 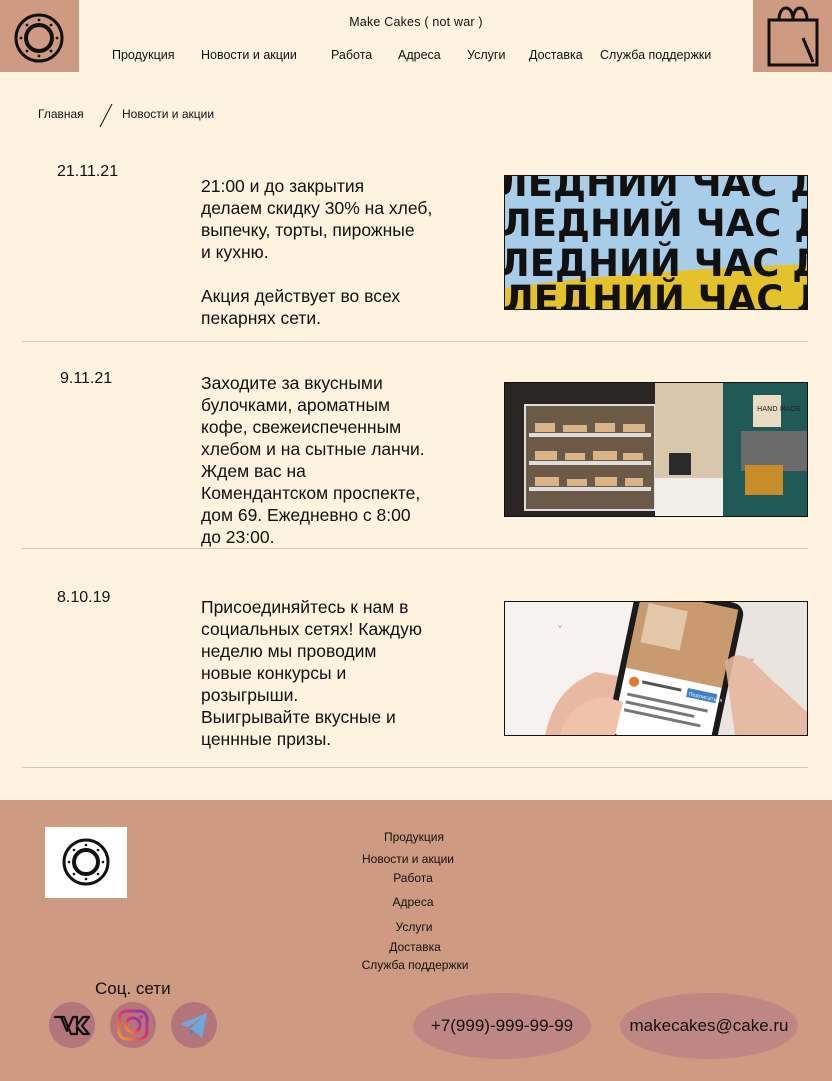 What do you see at coordinates (249, 55) in the screenshot?
I see `nav-news: Новости и акции` at bounding box center [249, 55].